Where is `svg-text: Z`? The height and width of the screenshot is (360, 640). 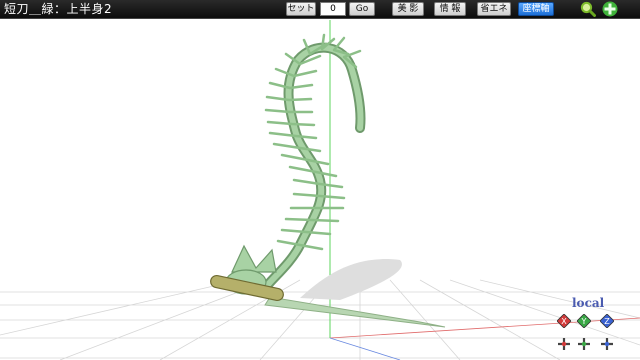
svg-text: Z is located at coordinates (607, 321).